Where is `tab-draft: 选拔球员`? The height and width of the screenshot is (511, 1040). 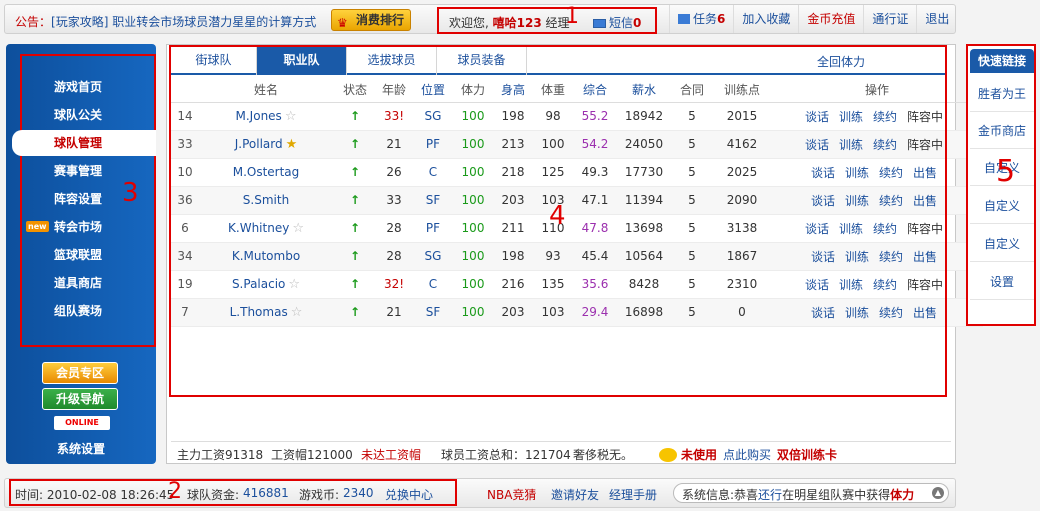 tab-draft: 选拔球员 is located at coordinates (392, 61).